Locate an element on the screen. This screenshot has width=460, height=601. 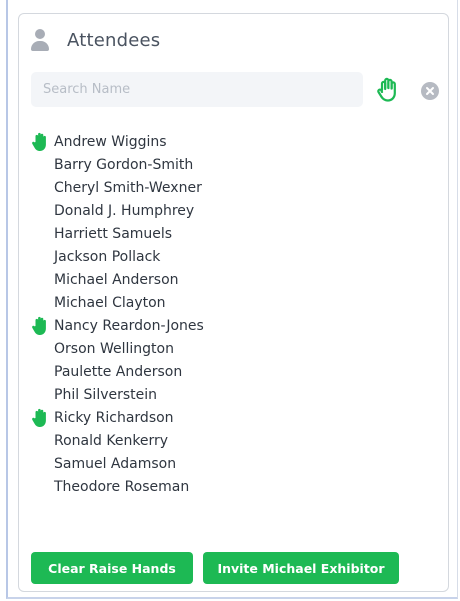
search-input is located at coordinates (197, 89).